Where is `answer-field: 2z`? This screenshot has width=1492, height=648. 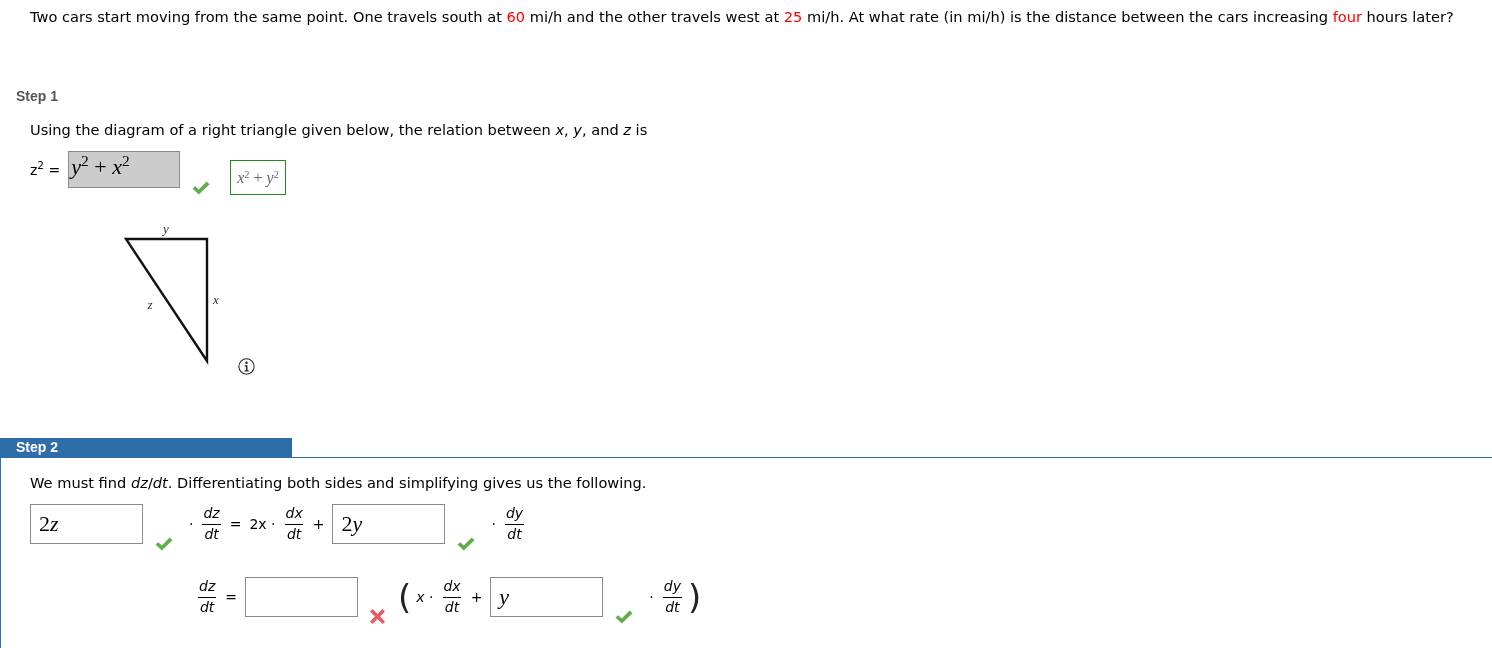 answer-field: 2z is located at coordinates (86, 524).